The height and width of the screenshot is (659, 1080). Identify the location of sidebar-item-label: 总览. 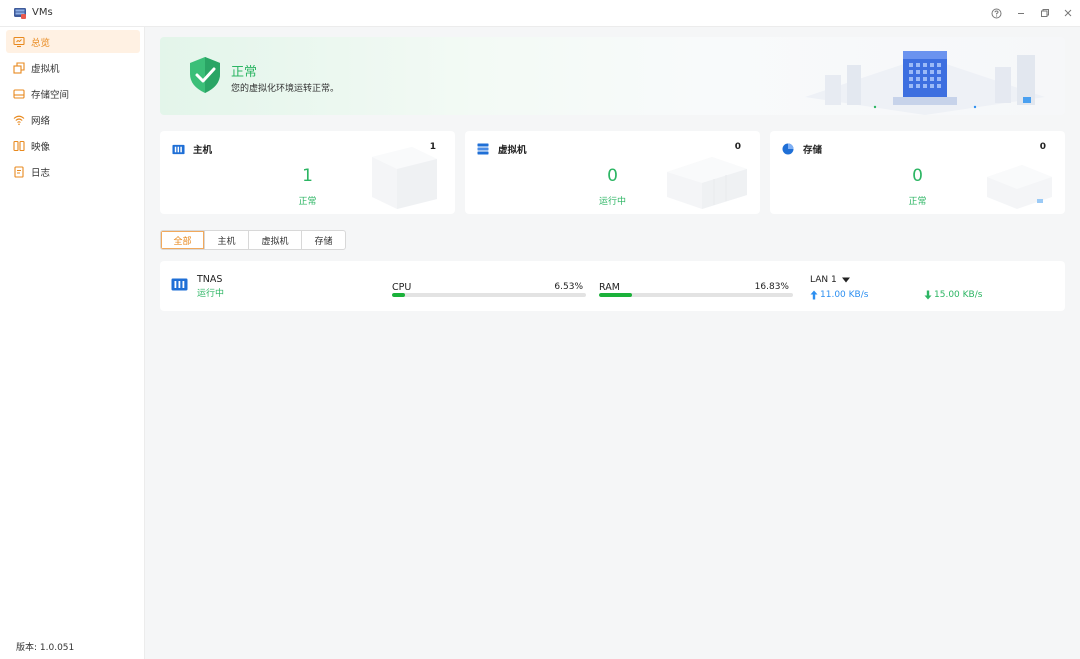
(41, 43).